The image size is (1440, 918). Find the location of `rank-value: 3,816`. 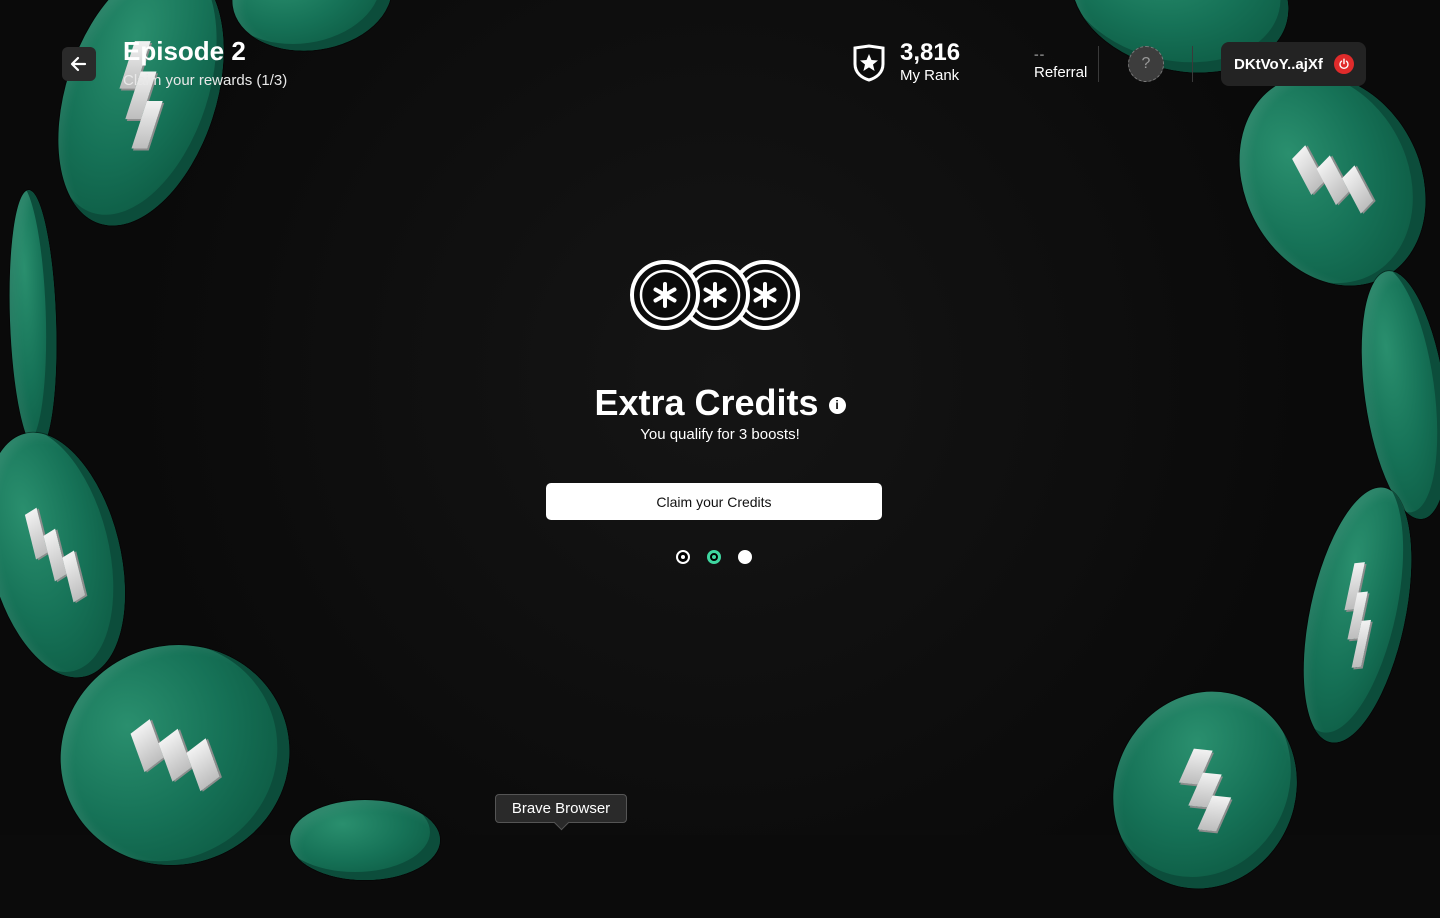

rank-value: 3,816 is located at coordinates (930, 52).